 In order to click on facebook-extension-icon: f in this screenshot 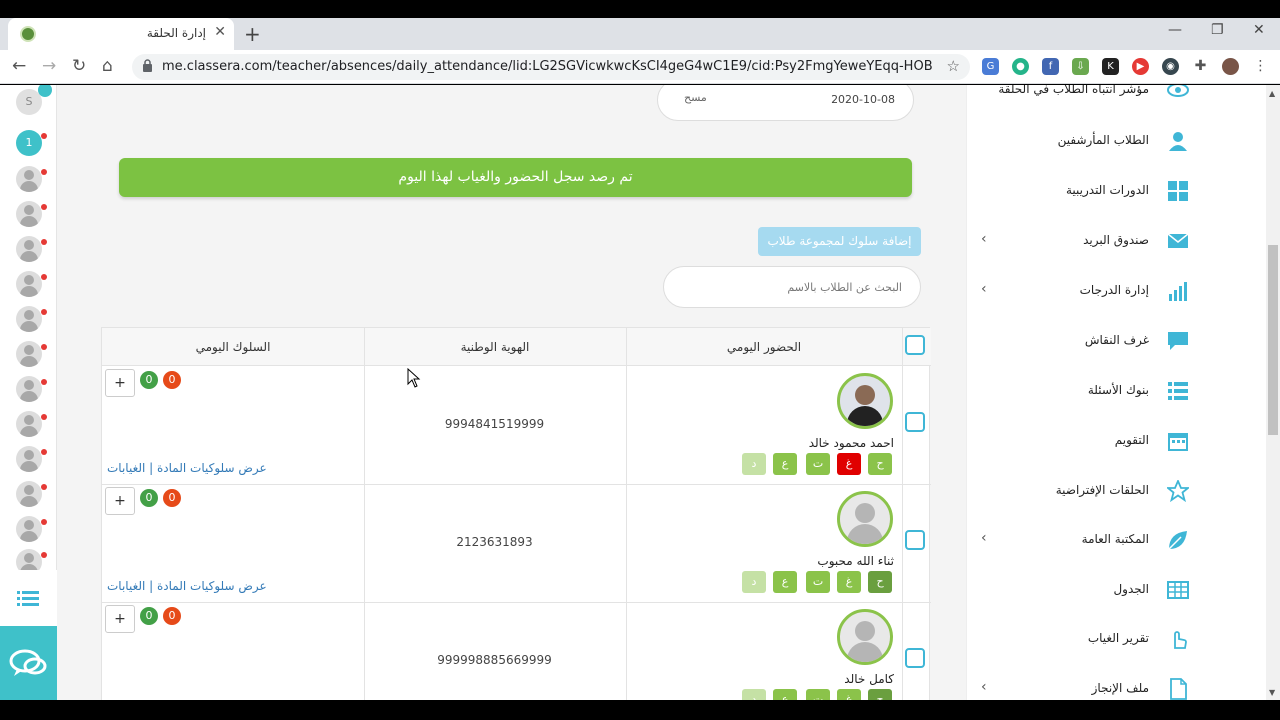, I will do `click(1050, 66)`.